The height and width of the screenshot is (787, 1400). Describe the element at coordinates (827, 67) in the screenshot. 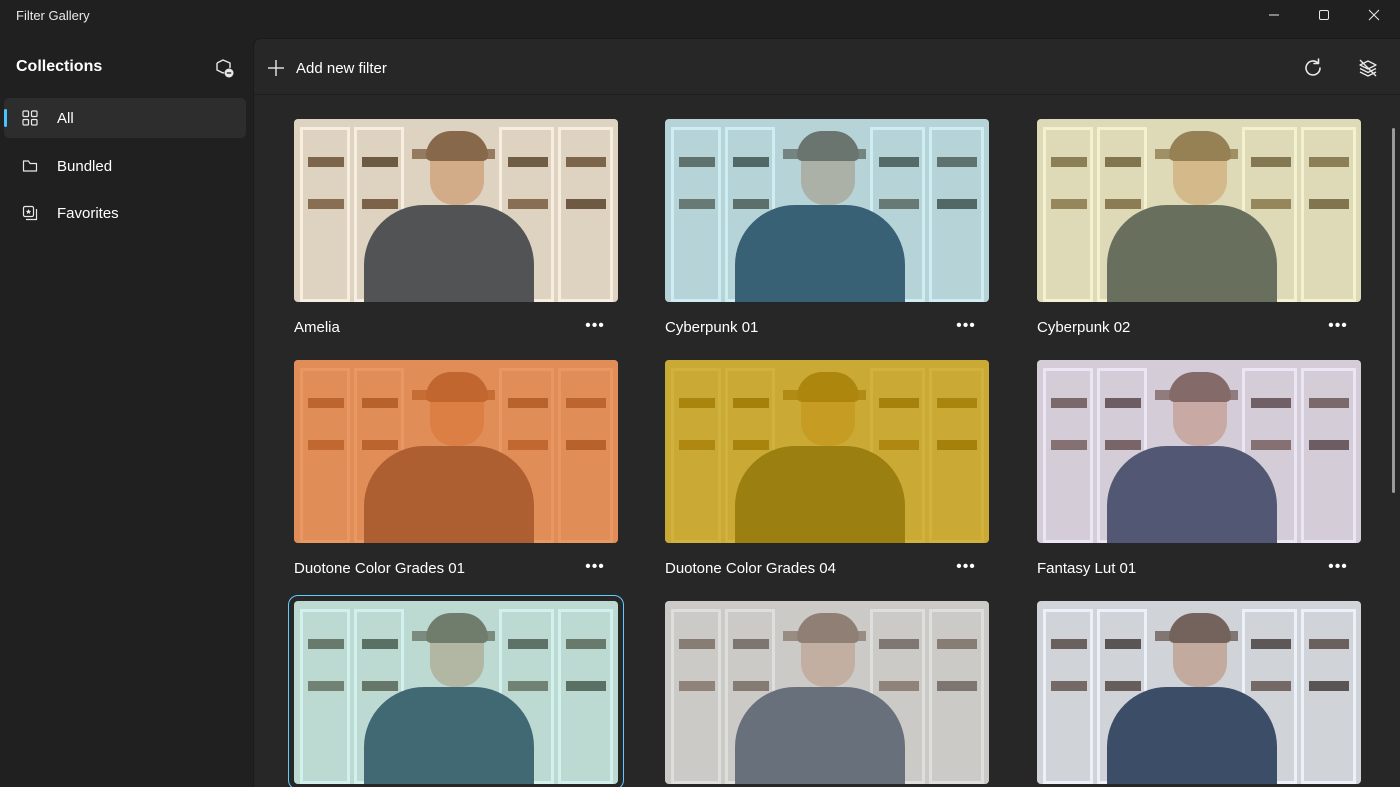

I see `toolbar: Add new filter` at that location.